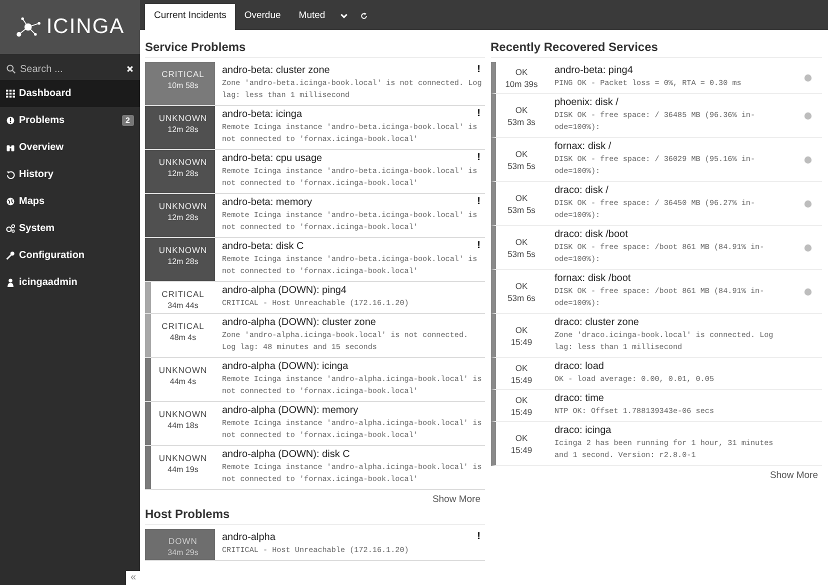 This screenshot has width=828, height=585. Describe the element at coordinates (85, 27) in the screenshot. I see `logo-text: ICINGA` at that location.